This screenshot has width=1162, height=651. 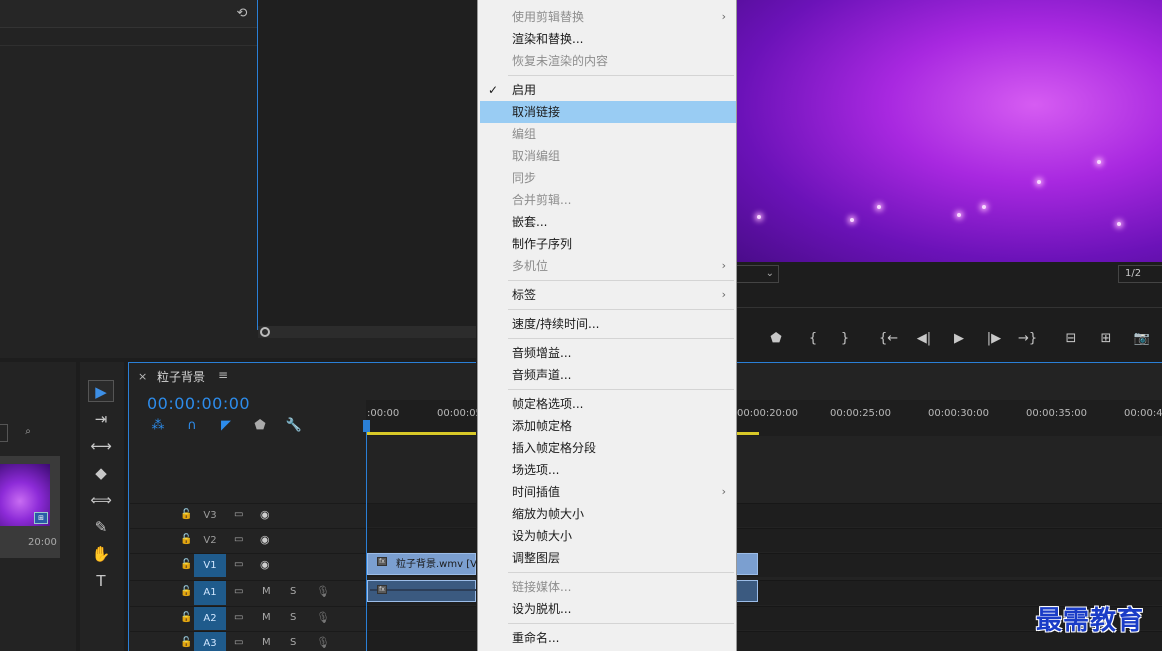 I want to click on snap-icon: ⁂, so click(x=158, y=426).